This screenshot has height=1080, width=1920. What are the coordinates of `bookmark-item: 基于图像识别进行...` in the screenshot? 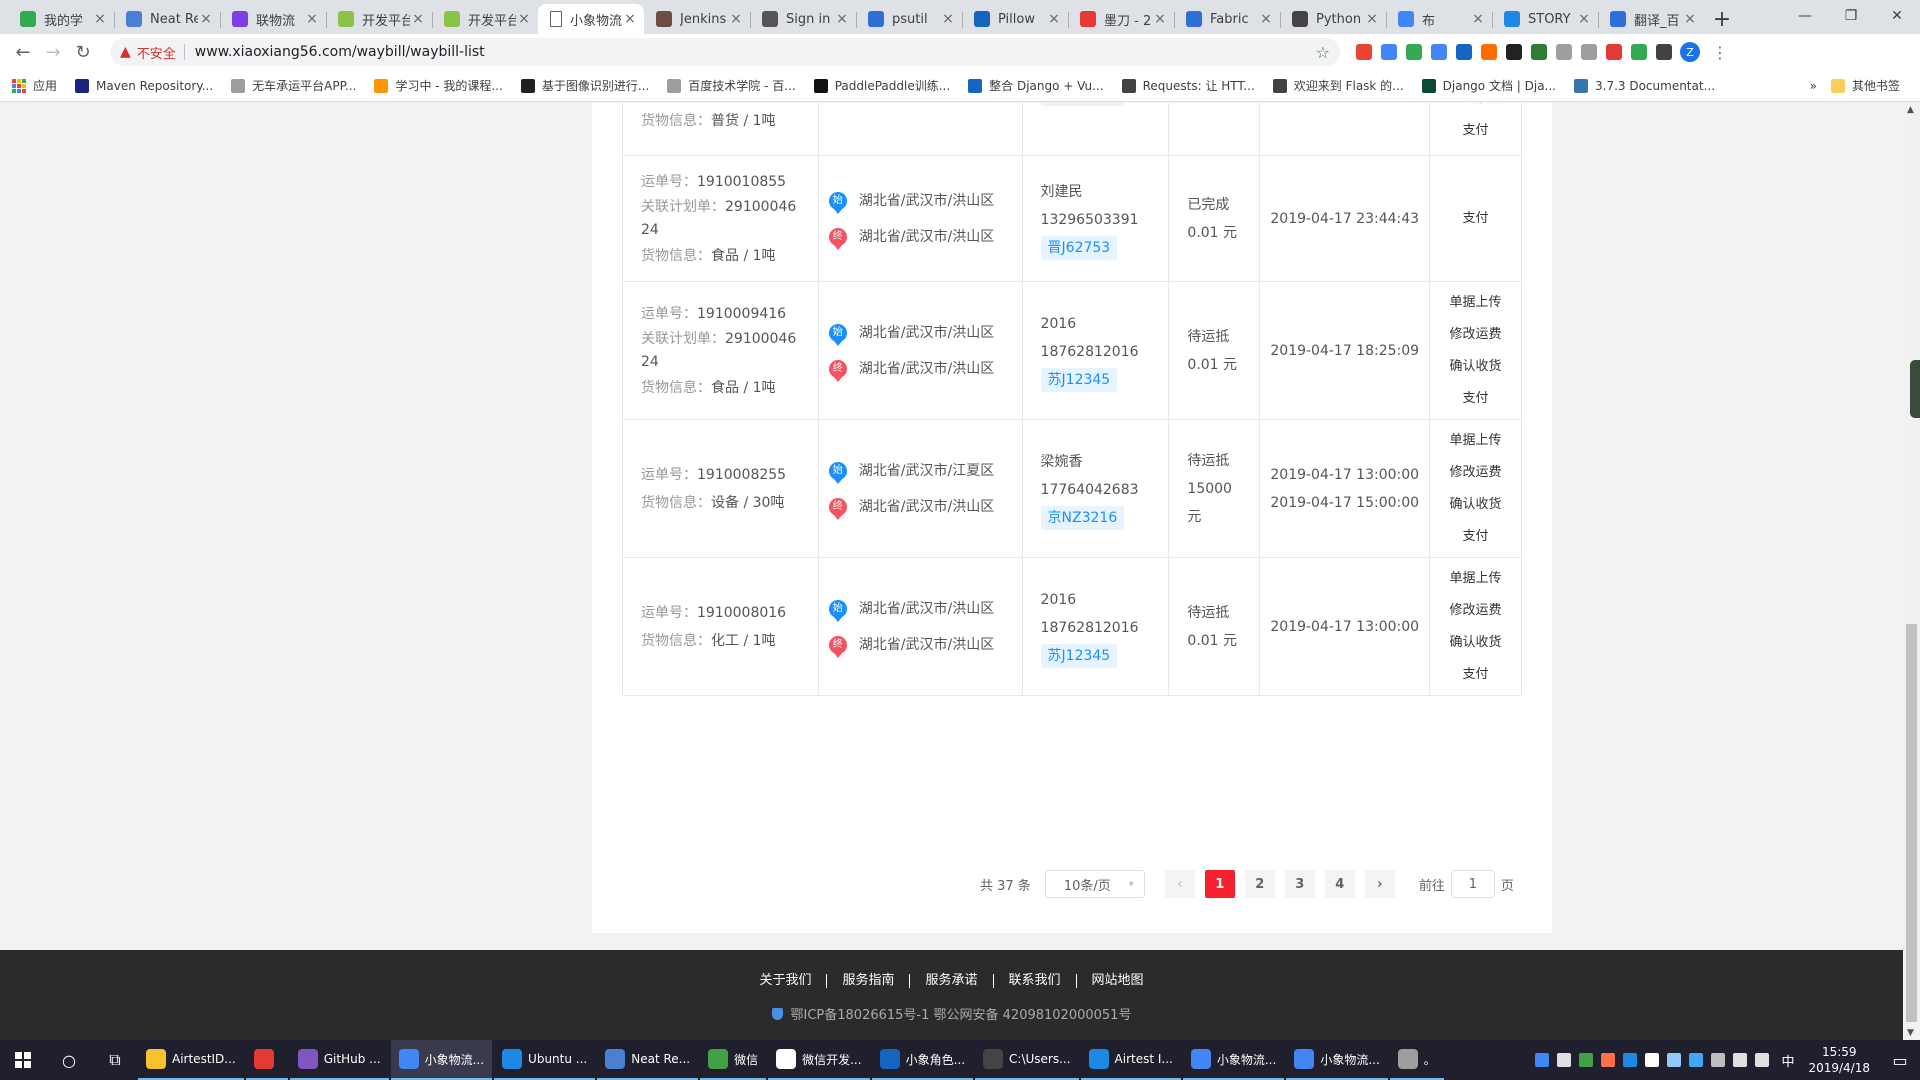 It's located at (584, 85).